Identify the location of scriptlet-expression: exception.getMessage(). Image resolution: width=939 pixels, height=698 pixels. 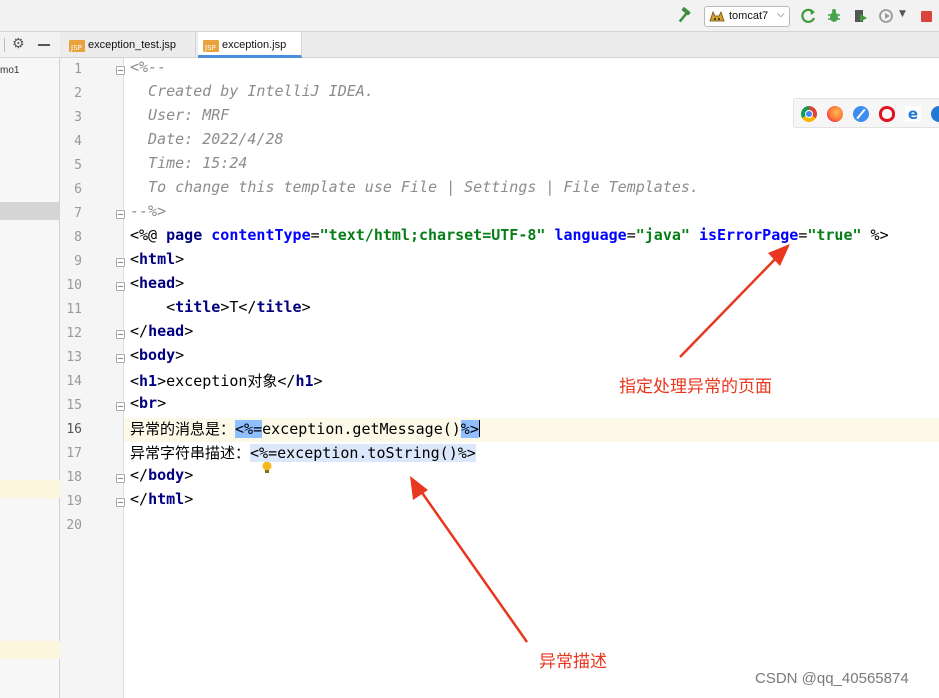
(361, 429).